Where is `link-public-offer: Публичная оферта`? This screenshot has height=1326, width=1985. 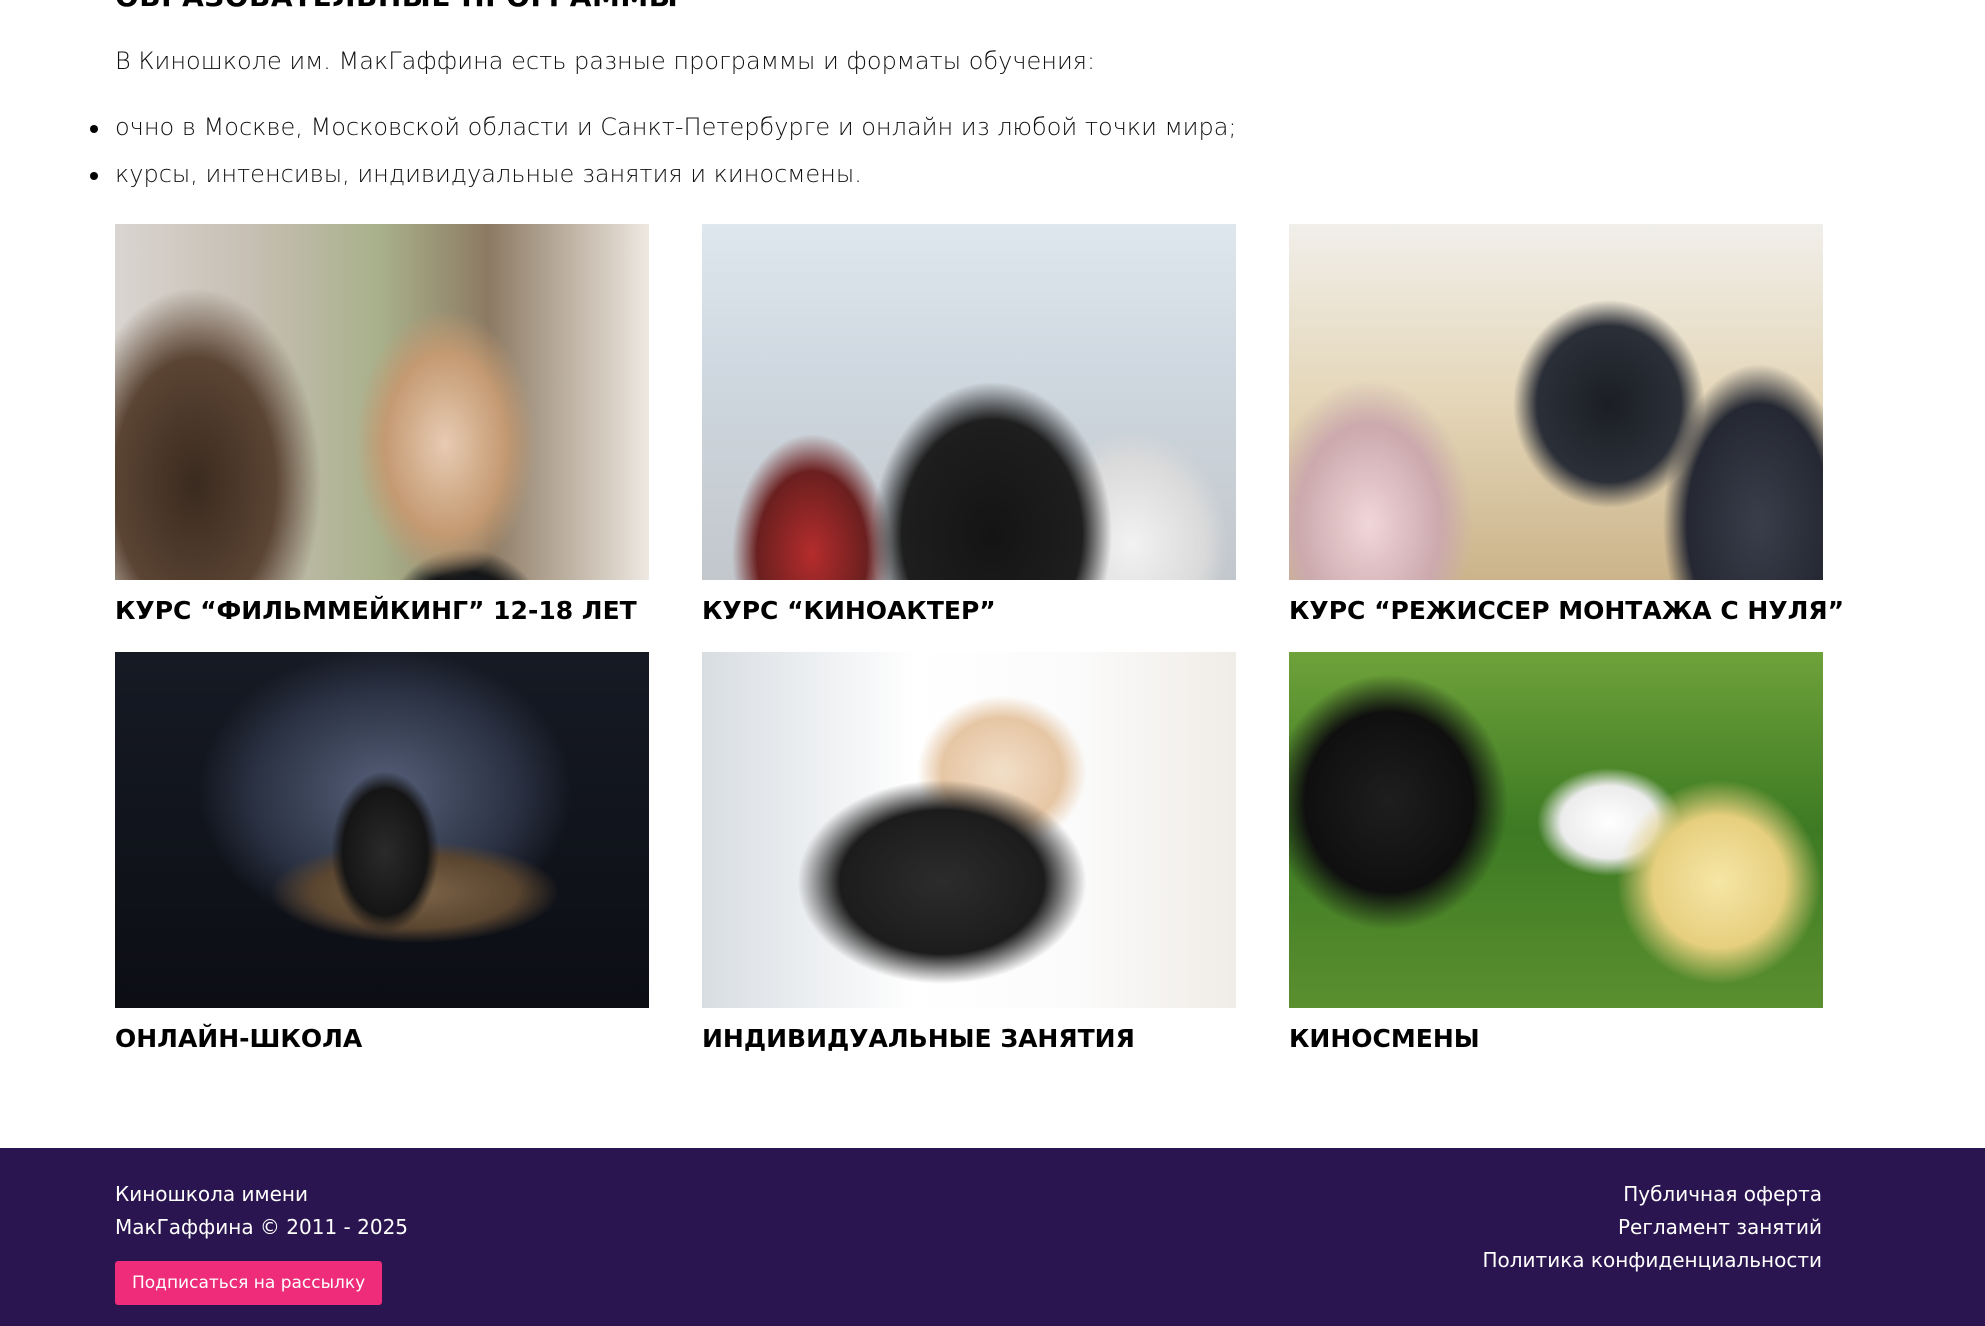 link-public-offer: Публичная оферта is located at coordinates (1652, 1194).